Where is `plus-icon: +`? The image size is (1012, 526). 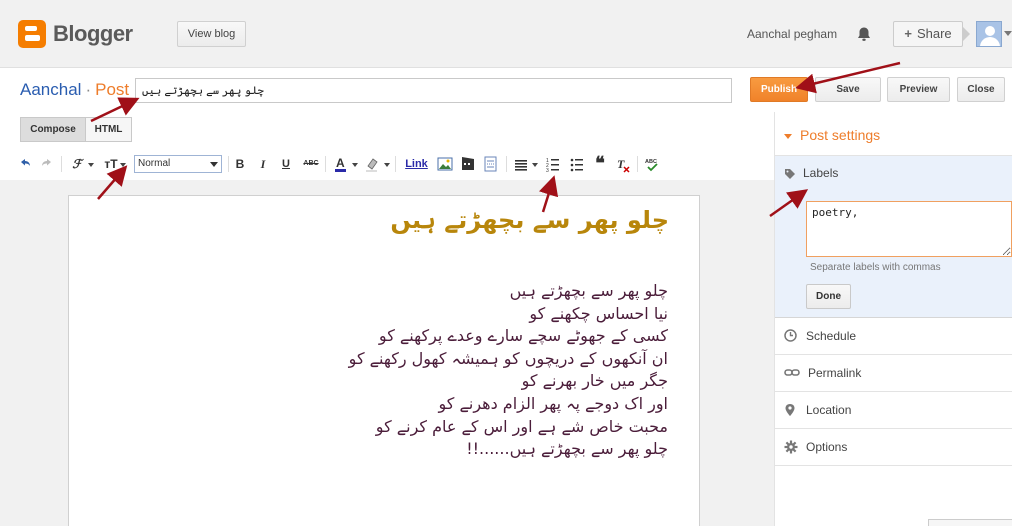 plus-icon: + is located at coordinates (908, 33).